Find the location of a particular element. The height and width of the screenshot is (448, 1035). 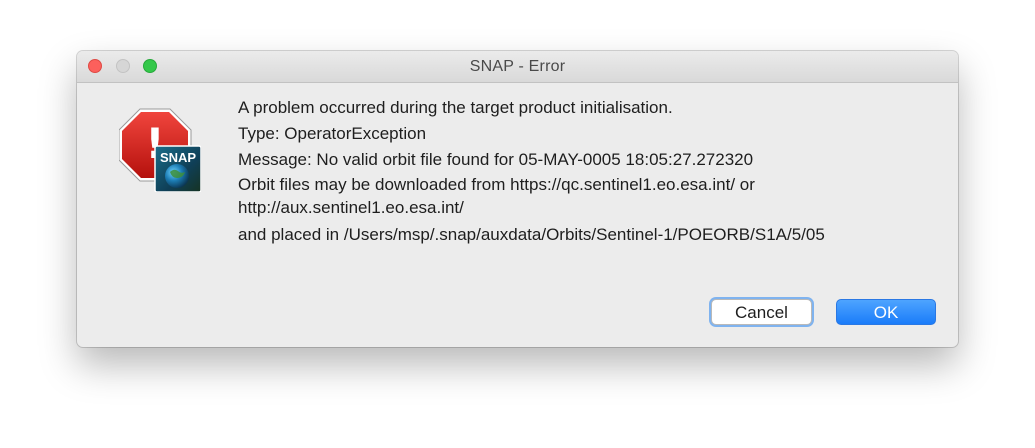

window-title: SNAP - Error is located at coordinates (517, 66).